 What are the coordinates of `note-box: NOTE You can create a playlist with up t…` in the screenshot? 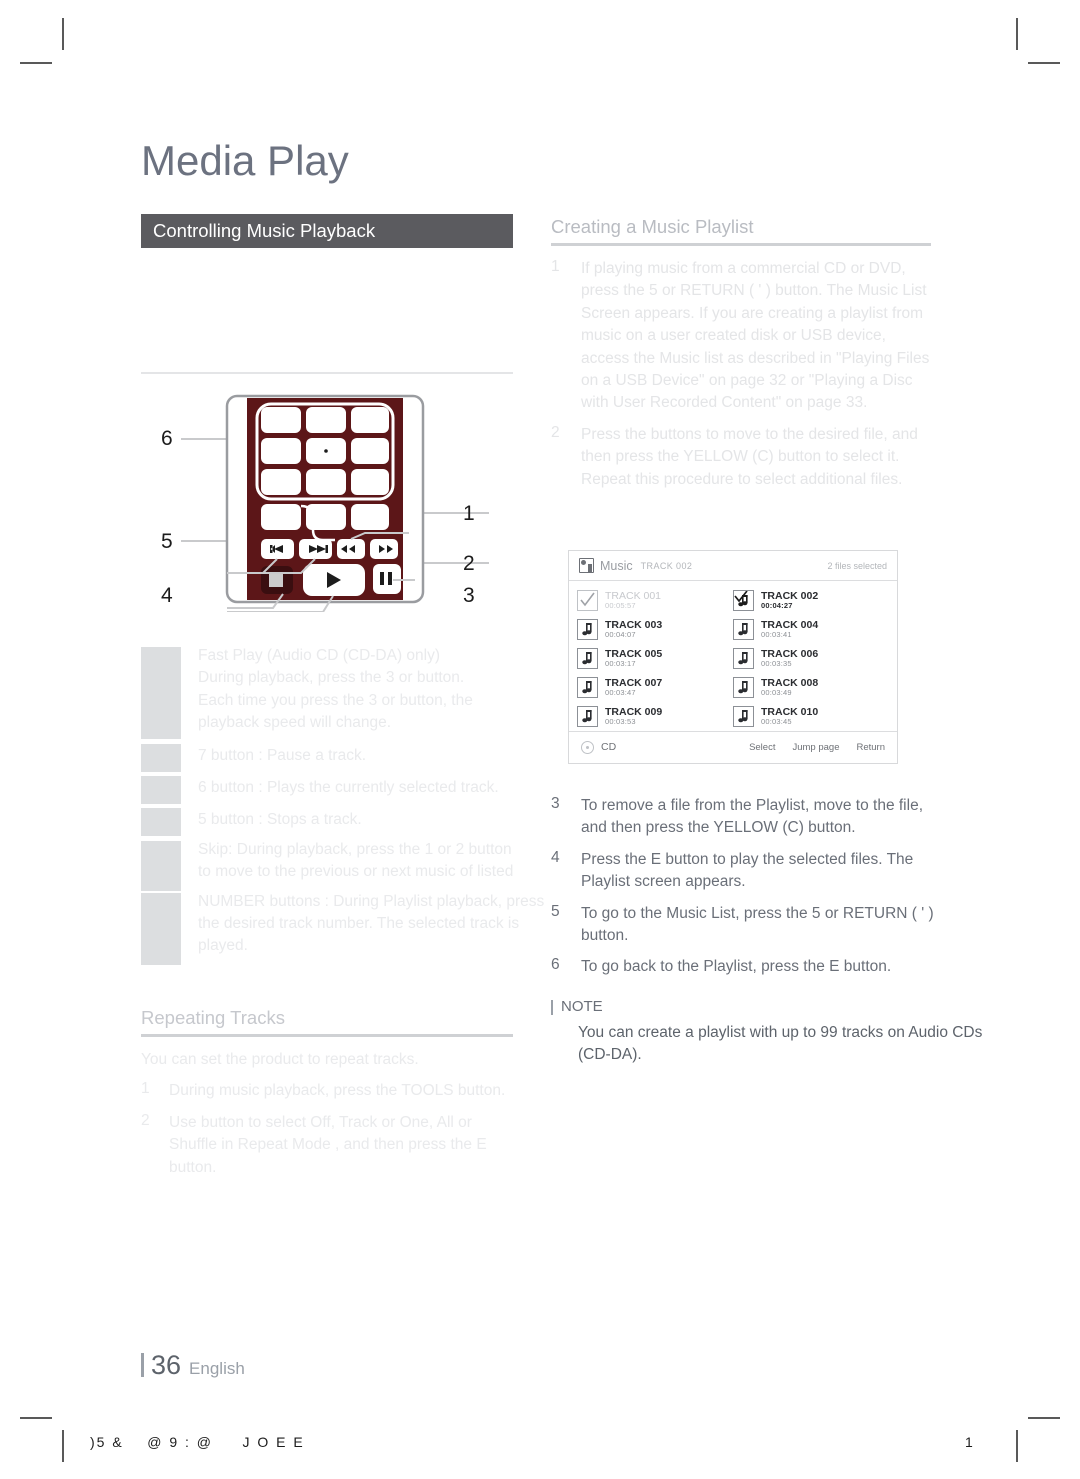 It's located at (771, 1032).